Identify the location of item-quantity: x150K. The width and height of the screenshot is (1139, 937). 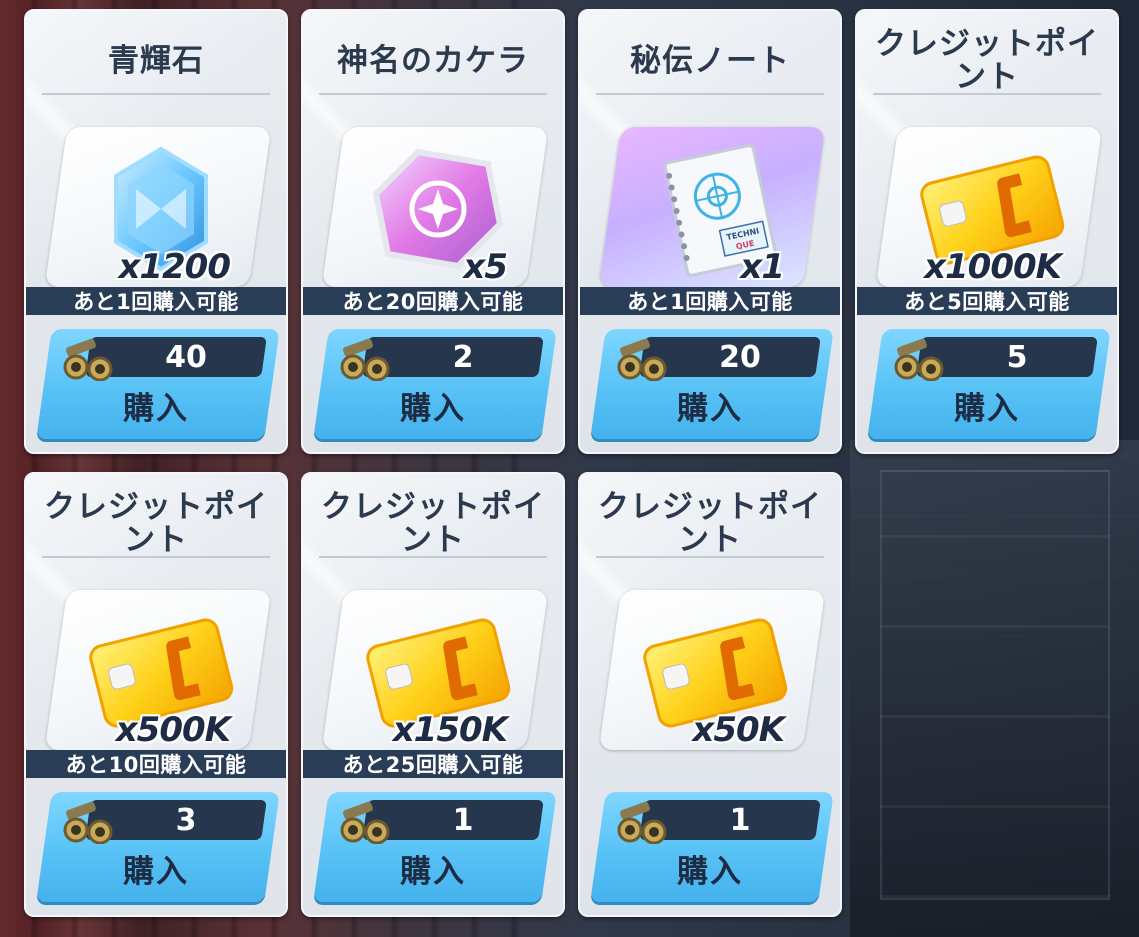
(450, 730).